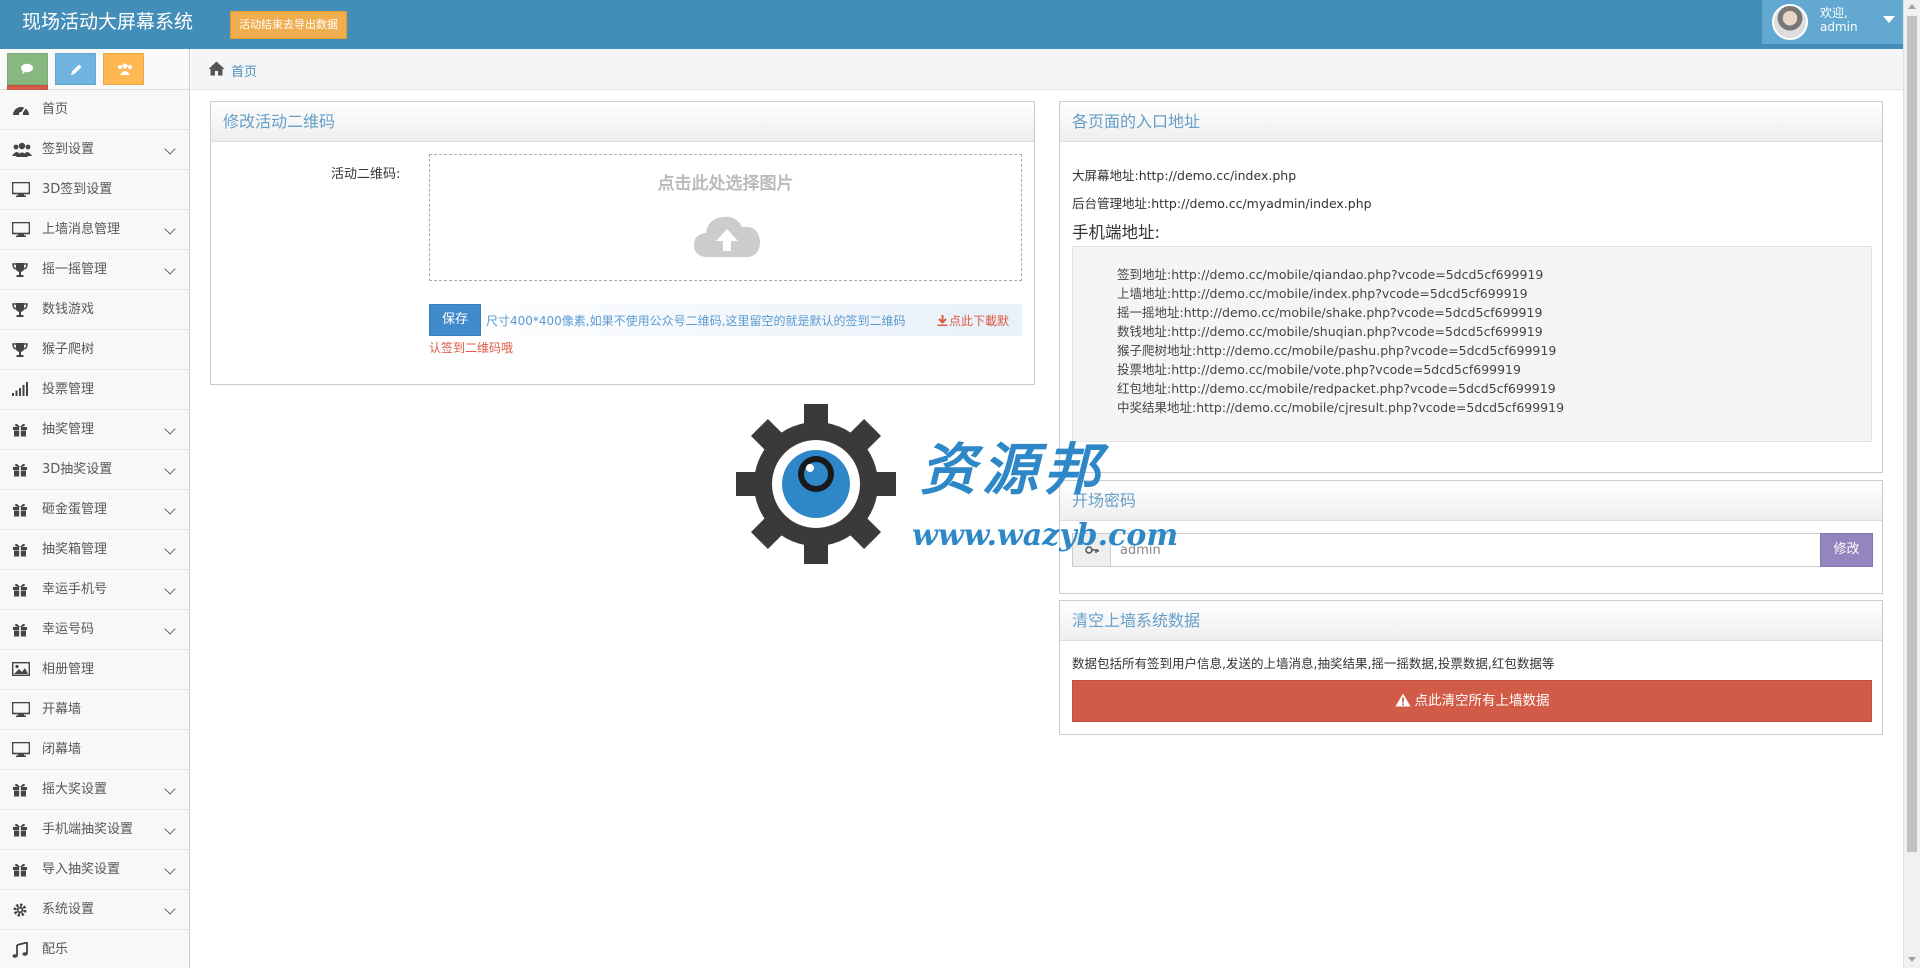  I want to click on modify-password-button: 修改, so click(1846, 550).